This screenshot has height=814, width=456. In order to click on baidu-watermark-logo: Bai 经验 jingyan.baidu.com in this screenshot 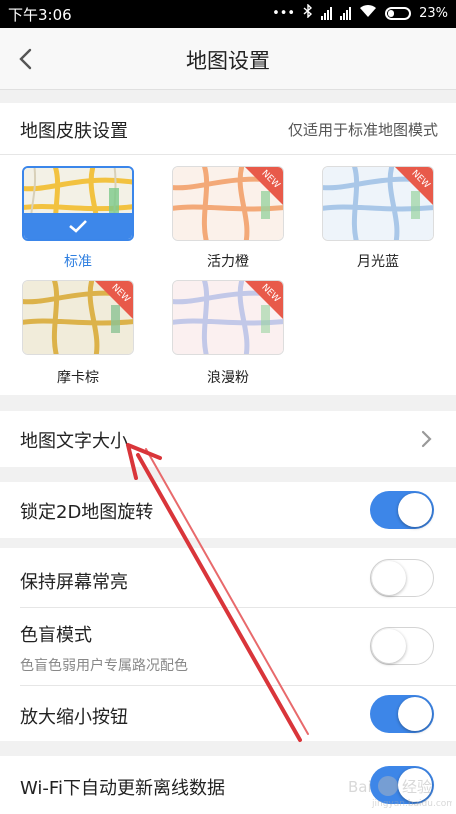, I will do `click(400, 792)`.